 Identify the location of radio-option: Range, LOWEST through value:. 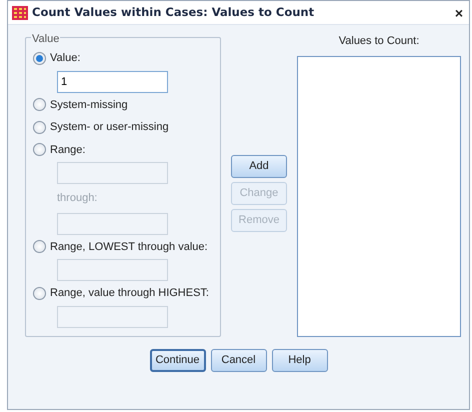
(123, 246).